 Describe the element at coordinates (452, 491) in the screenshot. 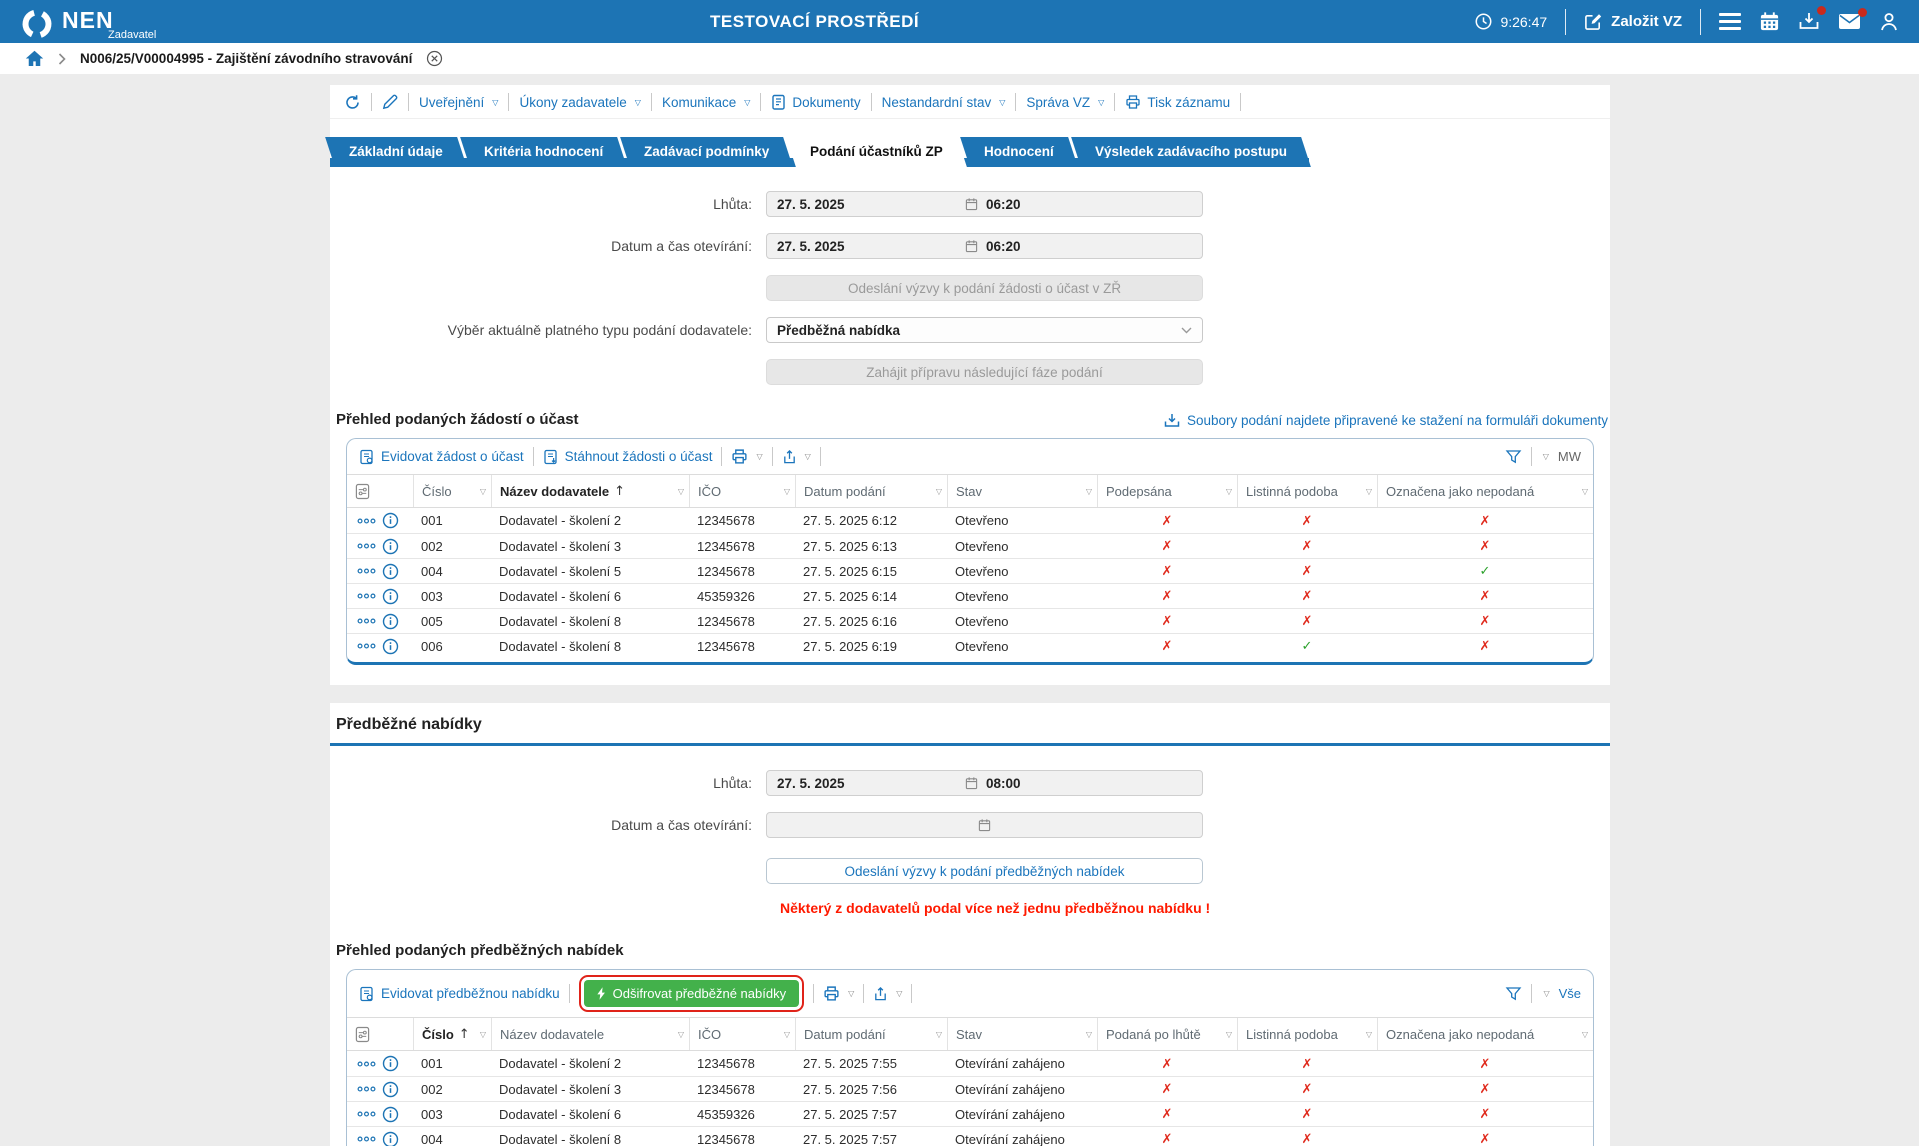

I see `column-header: Číslo ▽` at that location.